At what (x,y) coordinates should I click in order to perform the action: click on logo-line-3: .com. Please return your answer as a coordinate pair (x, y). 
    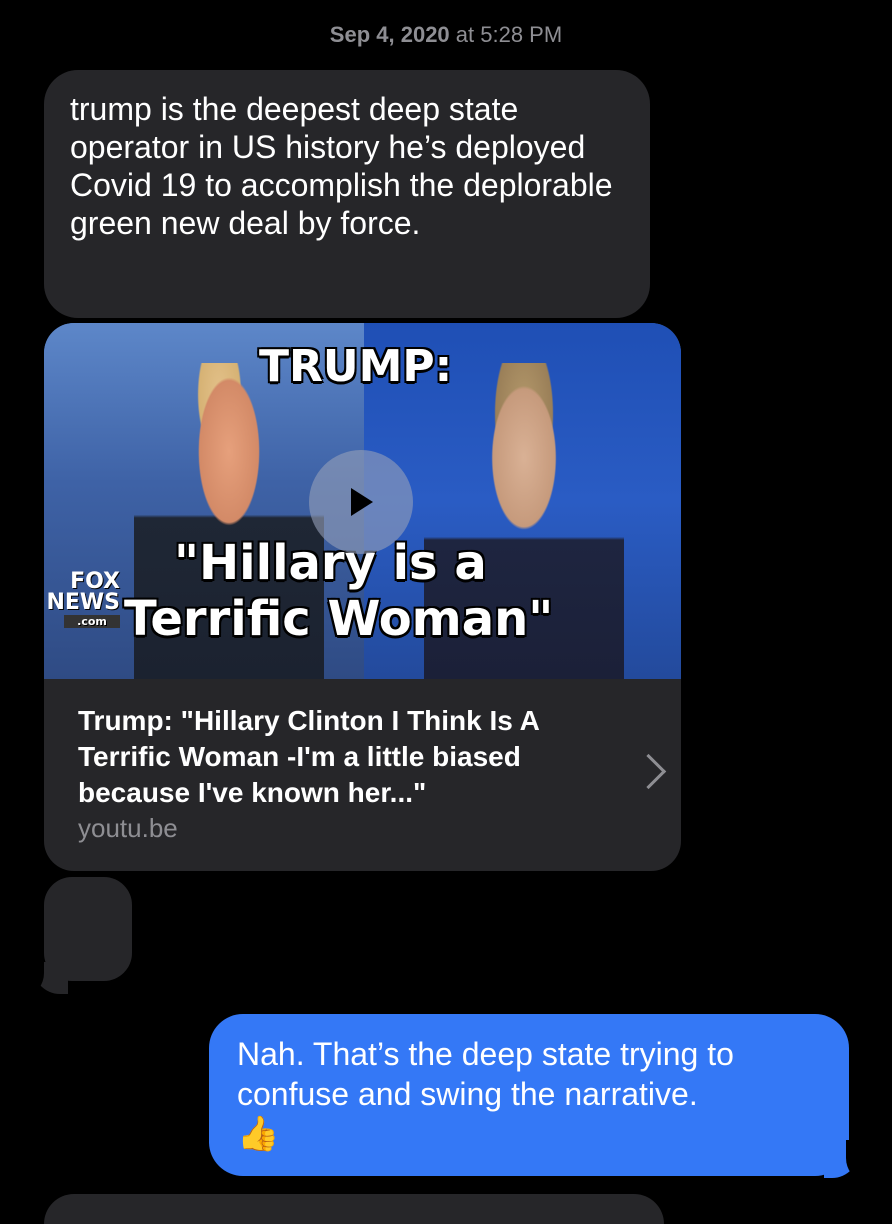
    Looking at the image, I should click on (92, 621).